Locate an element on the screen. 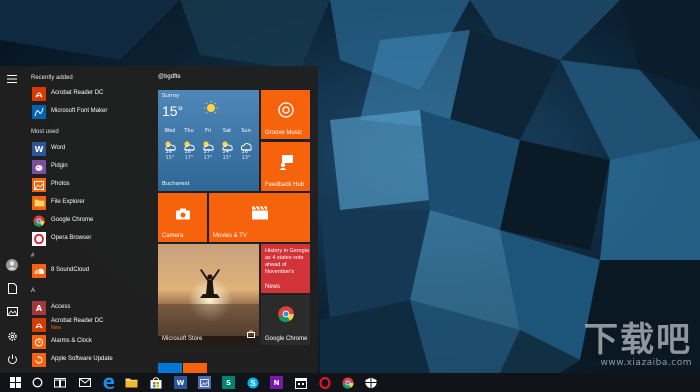  tile-groove-music: Groove Music is located at coordinates (285, 114).